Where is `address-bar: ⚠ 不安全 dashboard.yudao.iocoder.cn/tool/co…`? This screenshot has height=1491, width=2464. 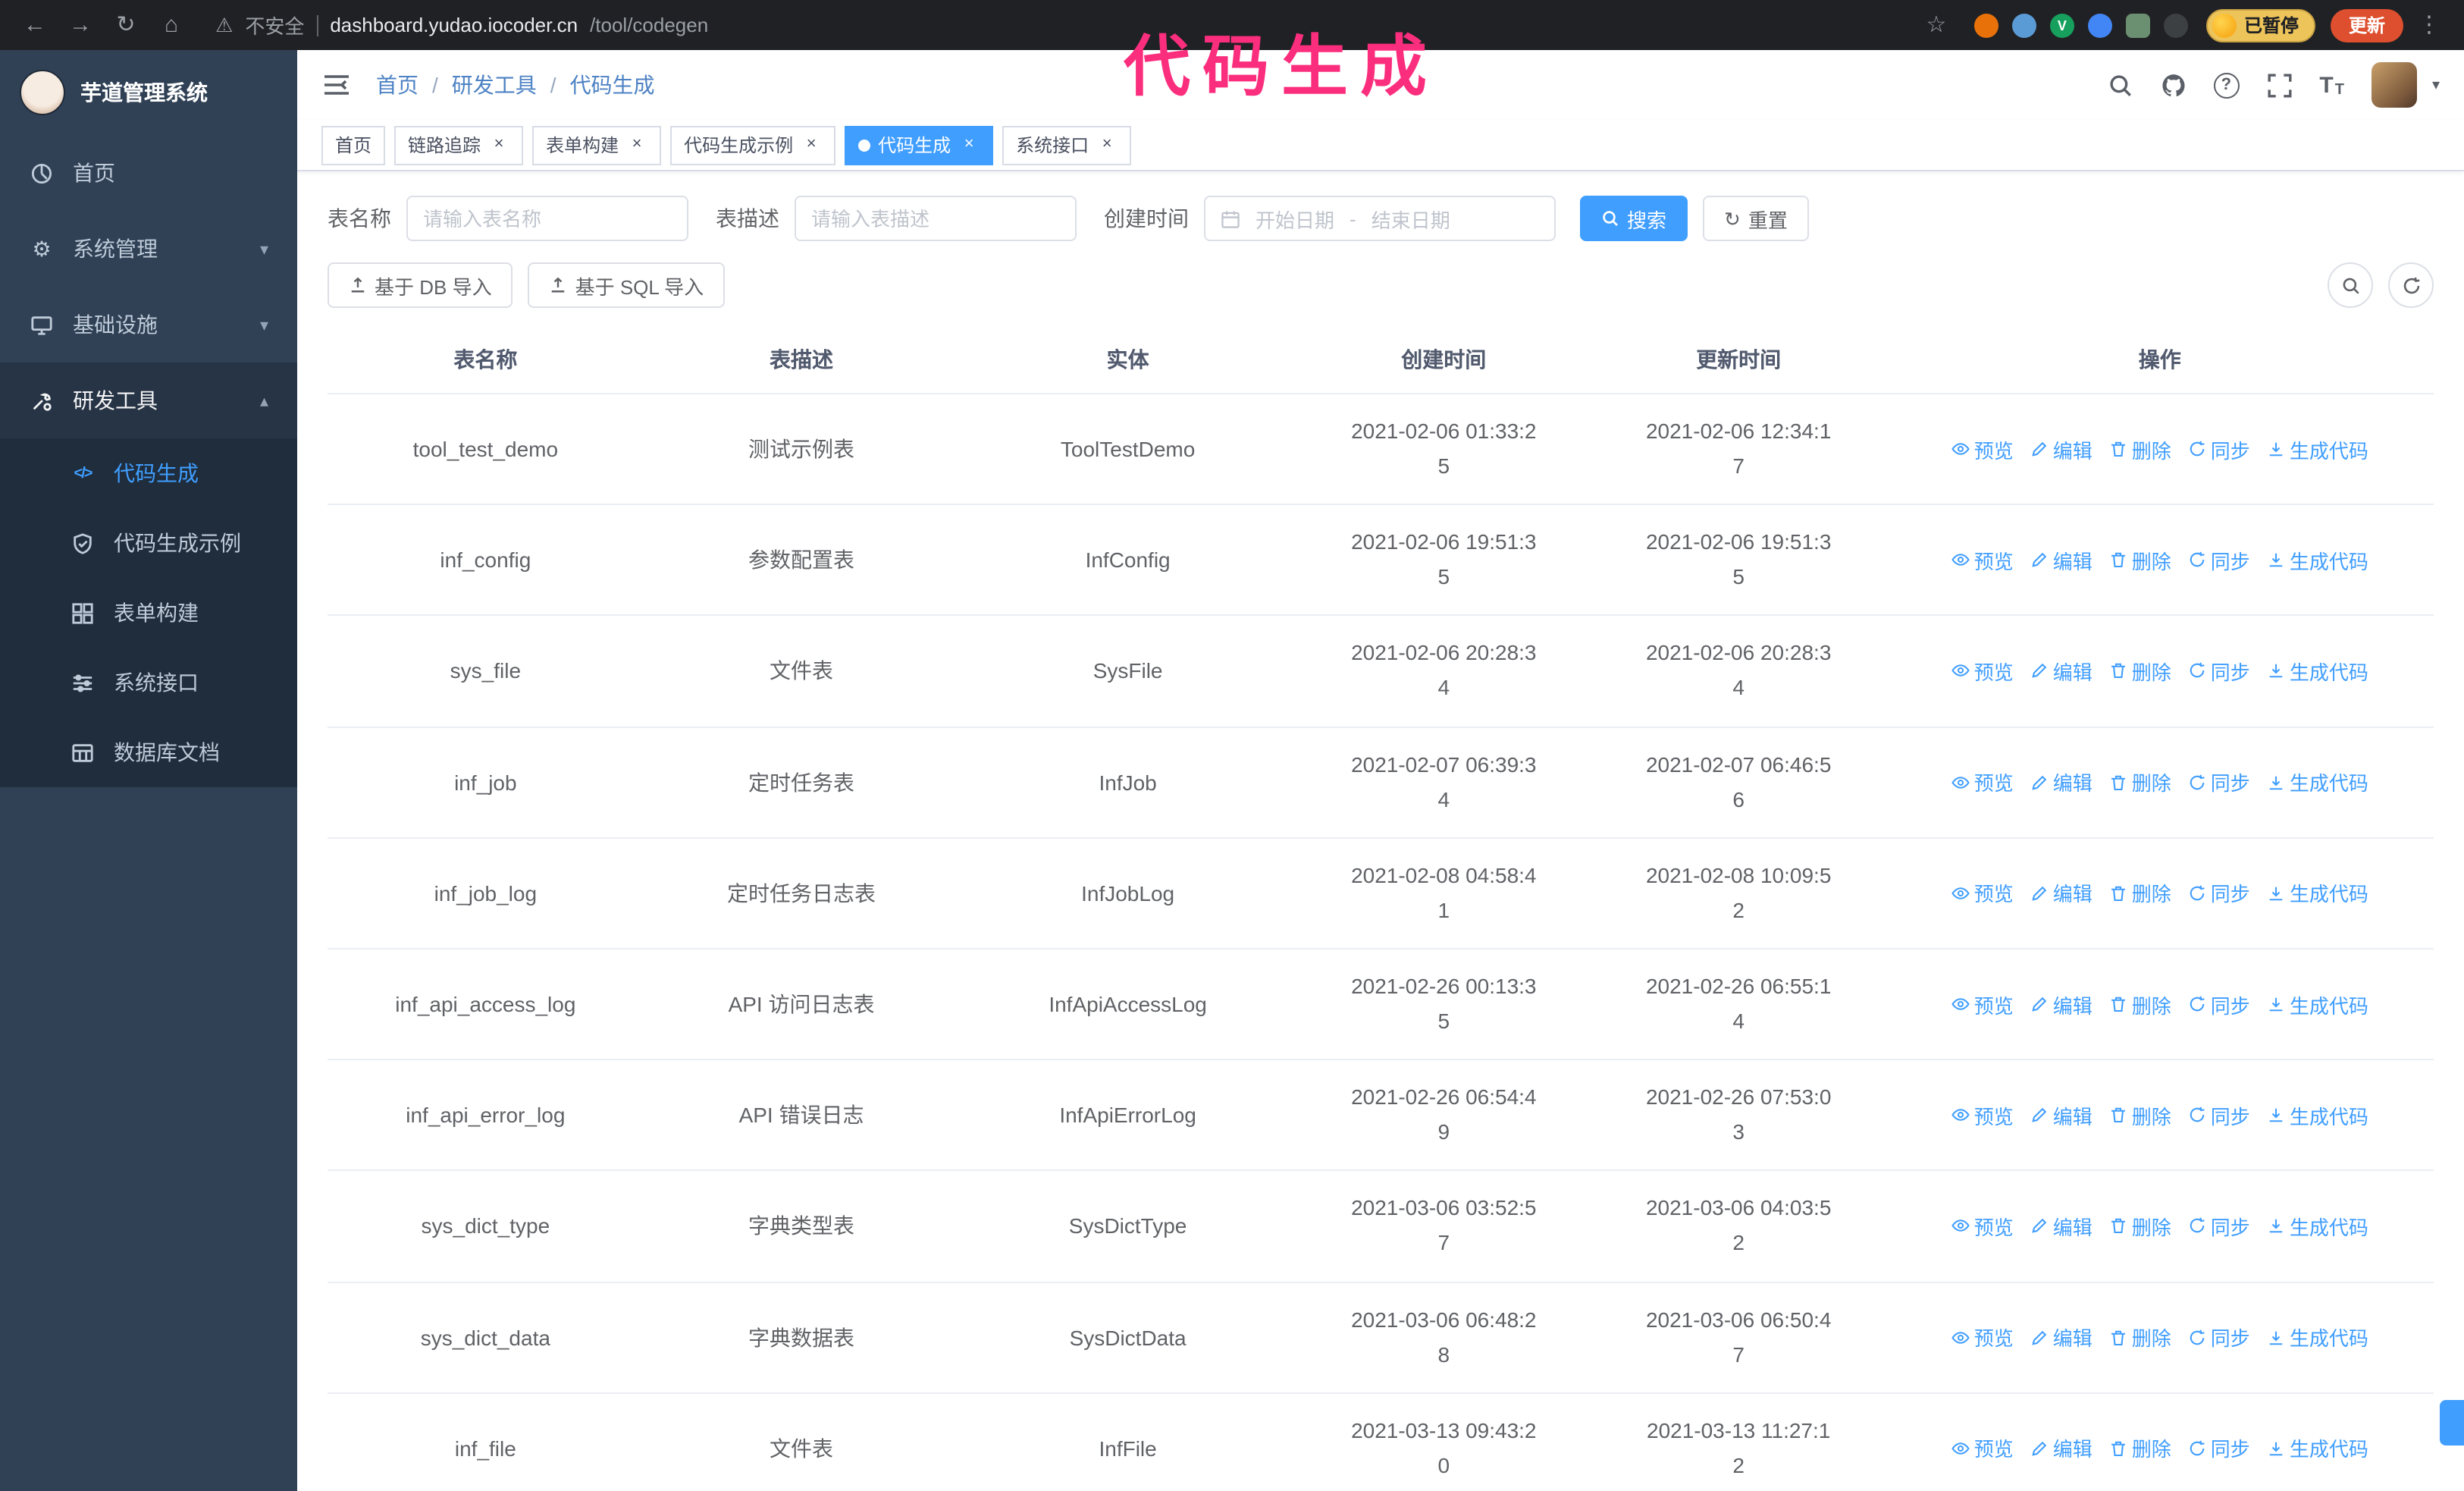
address-bar: ⚠ 不安全 dashboard.yudao.iocoder.cn/tool/co… is located at coordinates (1054, 25).